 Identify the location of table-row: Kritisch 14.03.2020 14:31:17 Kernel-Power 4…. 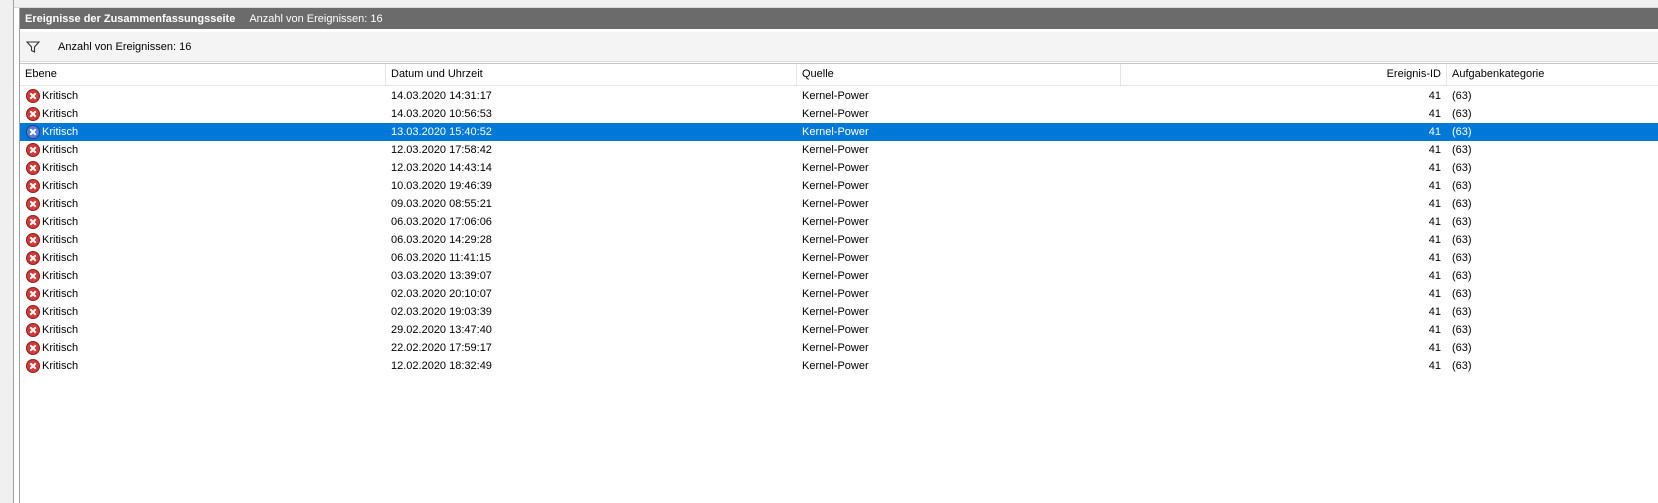
(839, 96).